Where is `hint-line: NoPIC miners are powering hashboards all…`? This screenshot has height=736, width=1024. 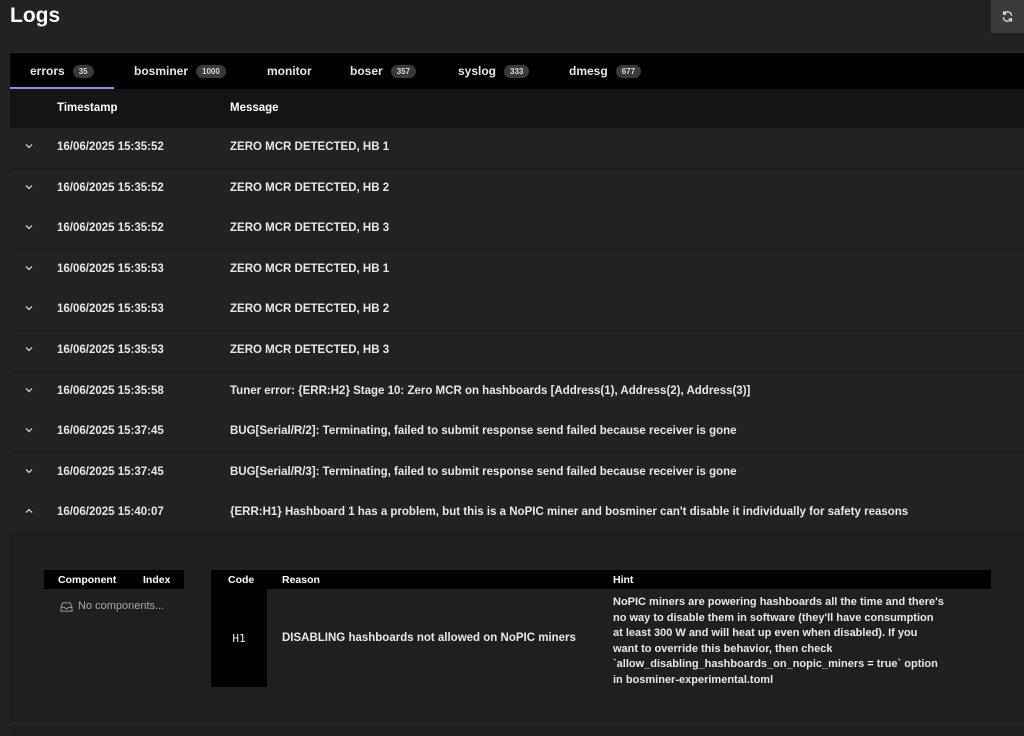 hint-line: NoPIC miners are powering hashboards all… is located at coordinates (778, 602).